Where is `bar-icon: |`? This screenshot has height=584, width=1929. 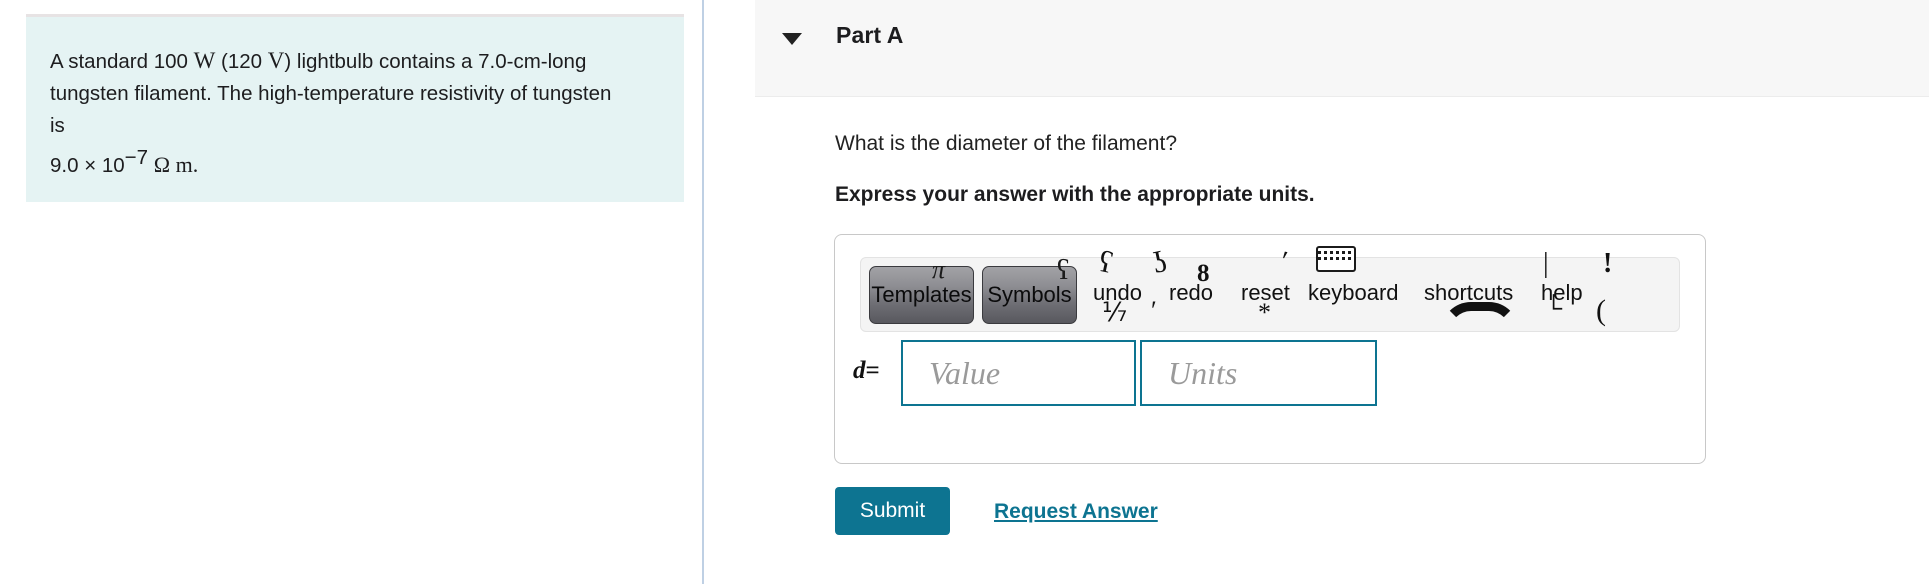
bar-icon: | is located at coordinates (1546, 263).